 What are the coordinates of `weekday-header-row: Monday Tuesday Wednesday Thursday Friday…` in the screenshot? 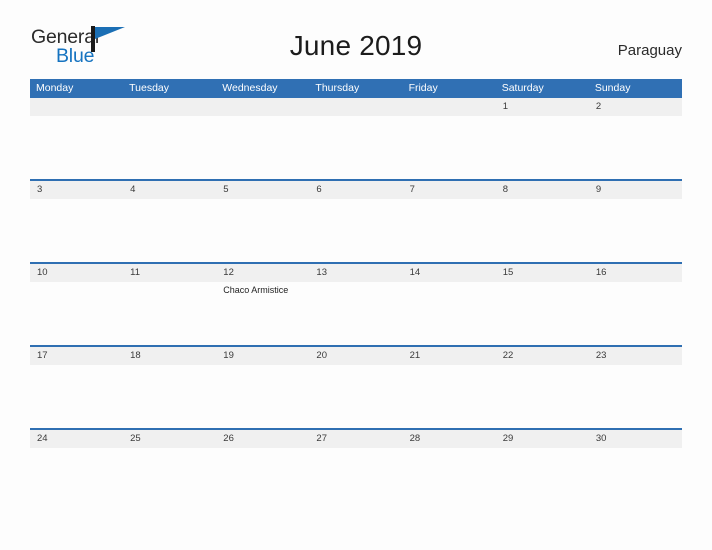 It's located at (356, 88).